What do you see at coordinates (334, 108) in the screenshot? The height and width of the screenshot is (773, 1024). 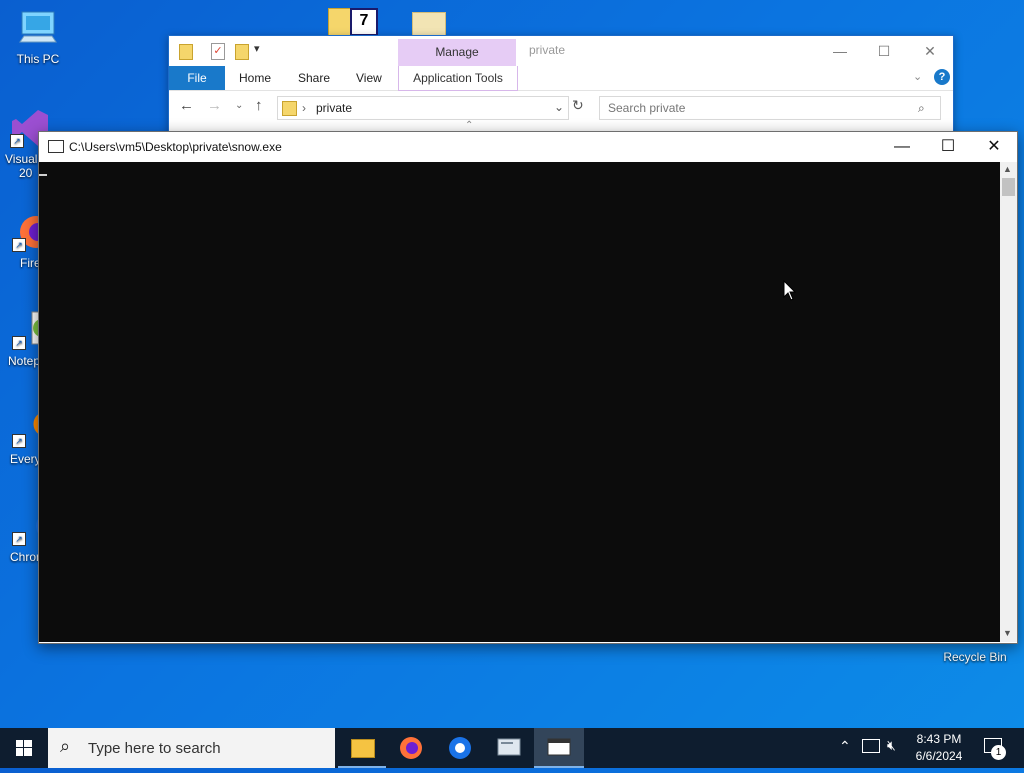 I see `address-path: private` at bounding box center [334, 108].